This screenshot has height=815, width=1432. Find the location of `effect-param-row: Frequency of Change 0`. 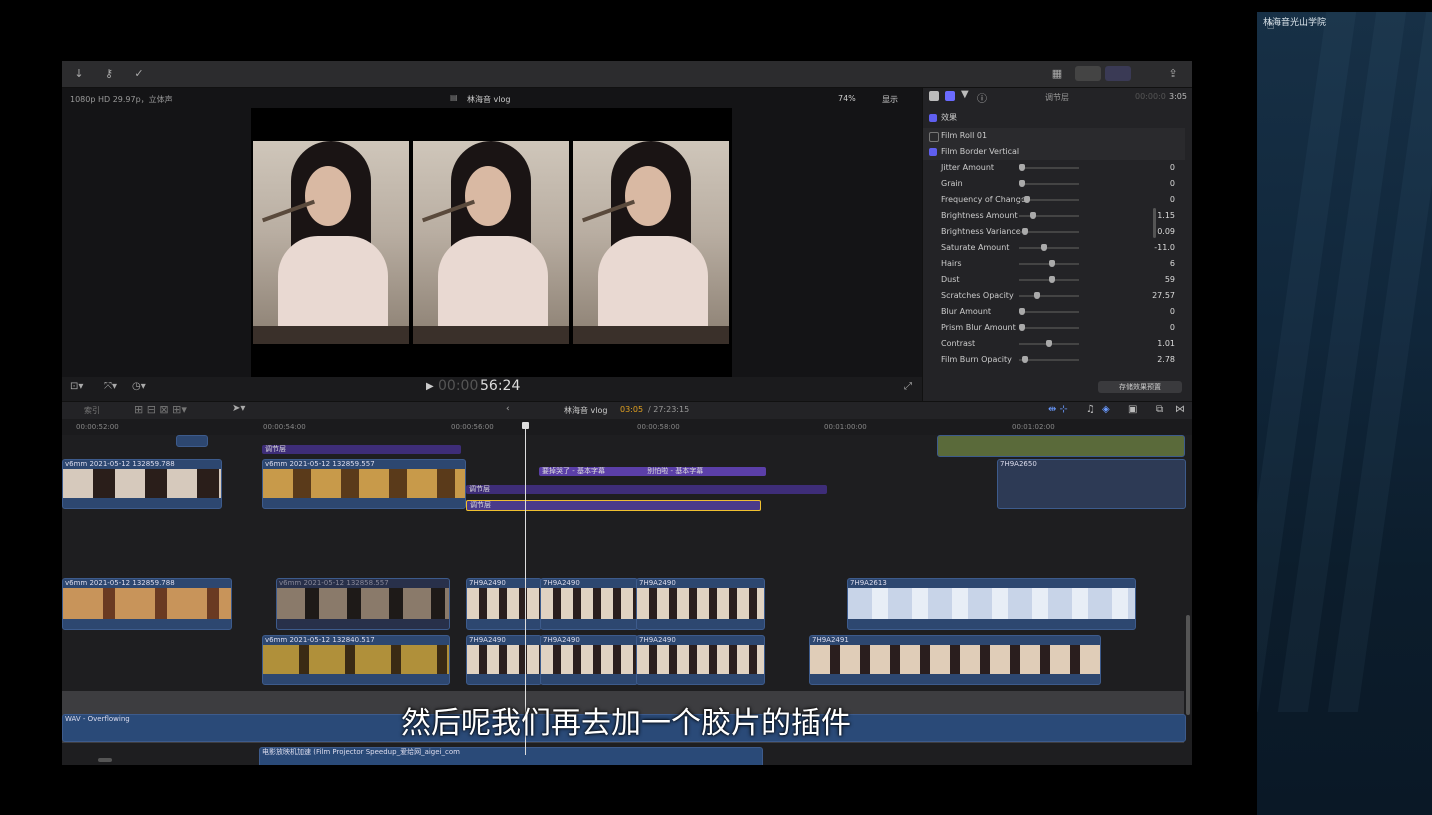

effect-param-row: Frequency of Change 0 is located at coordinates (1054, 200).